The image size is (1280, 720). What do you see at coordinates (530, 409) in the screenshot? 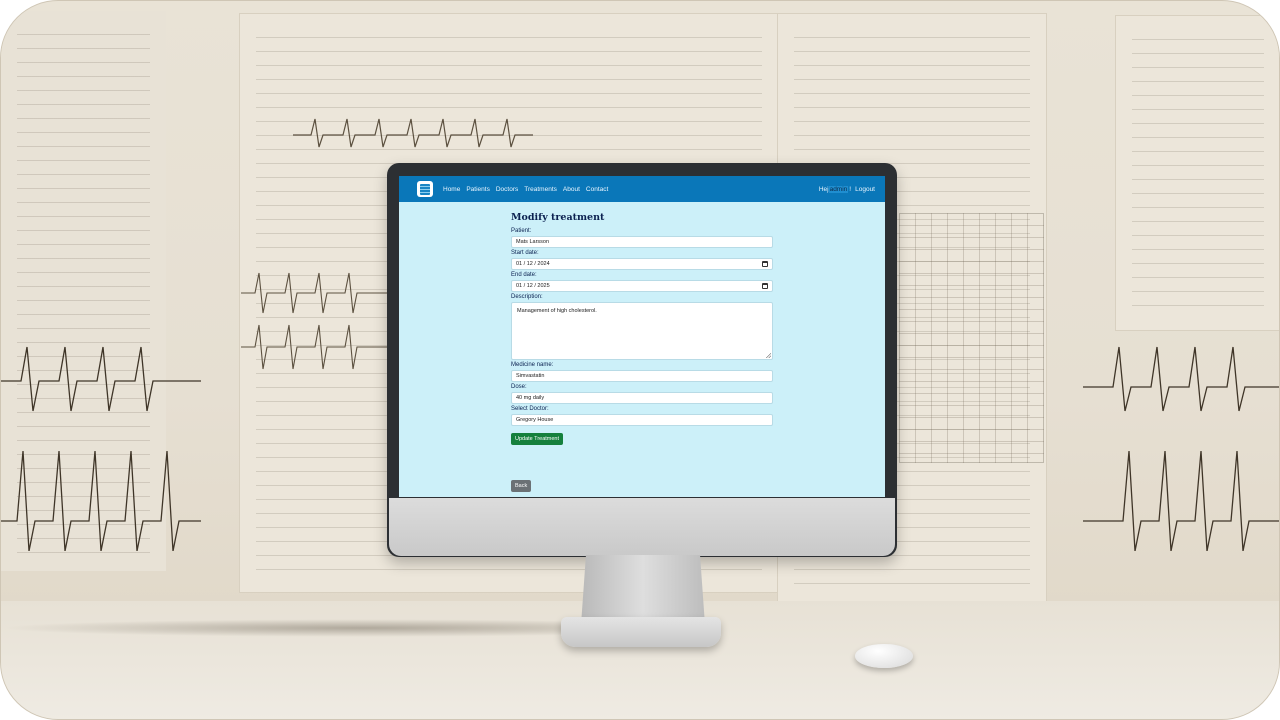
I see `doctor-label: Select Doctor:` at bounding box center [530, 409].